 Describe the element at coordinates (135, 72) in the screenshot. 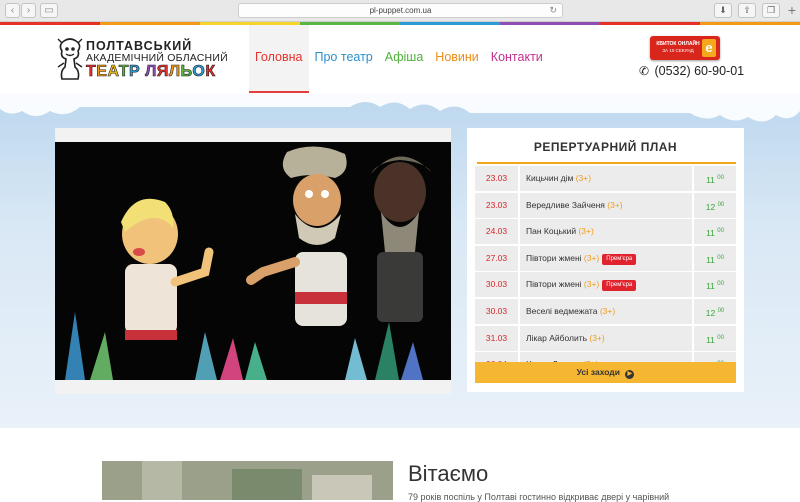

I see `logo-letter: Р` at that location.